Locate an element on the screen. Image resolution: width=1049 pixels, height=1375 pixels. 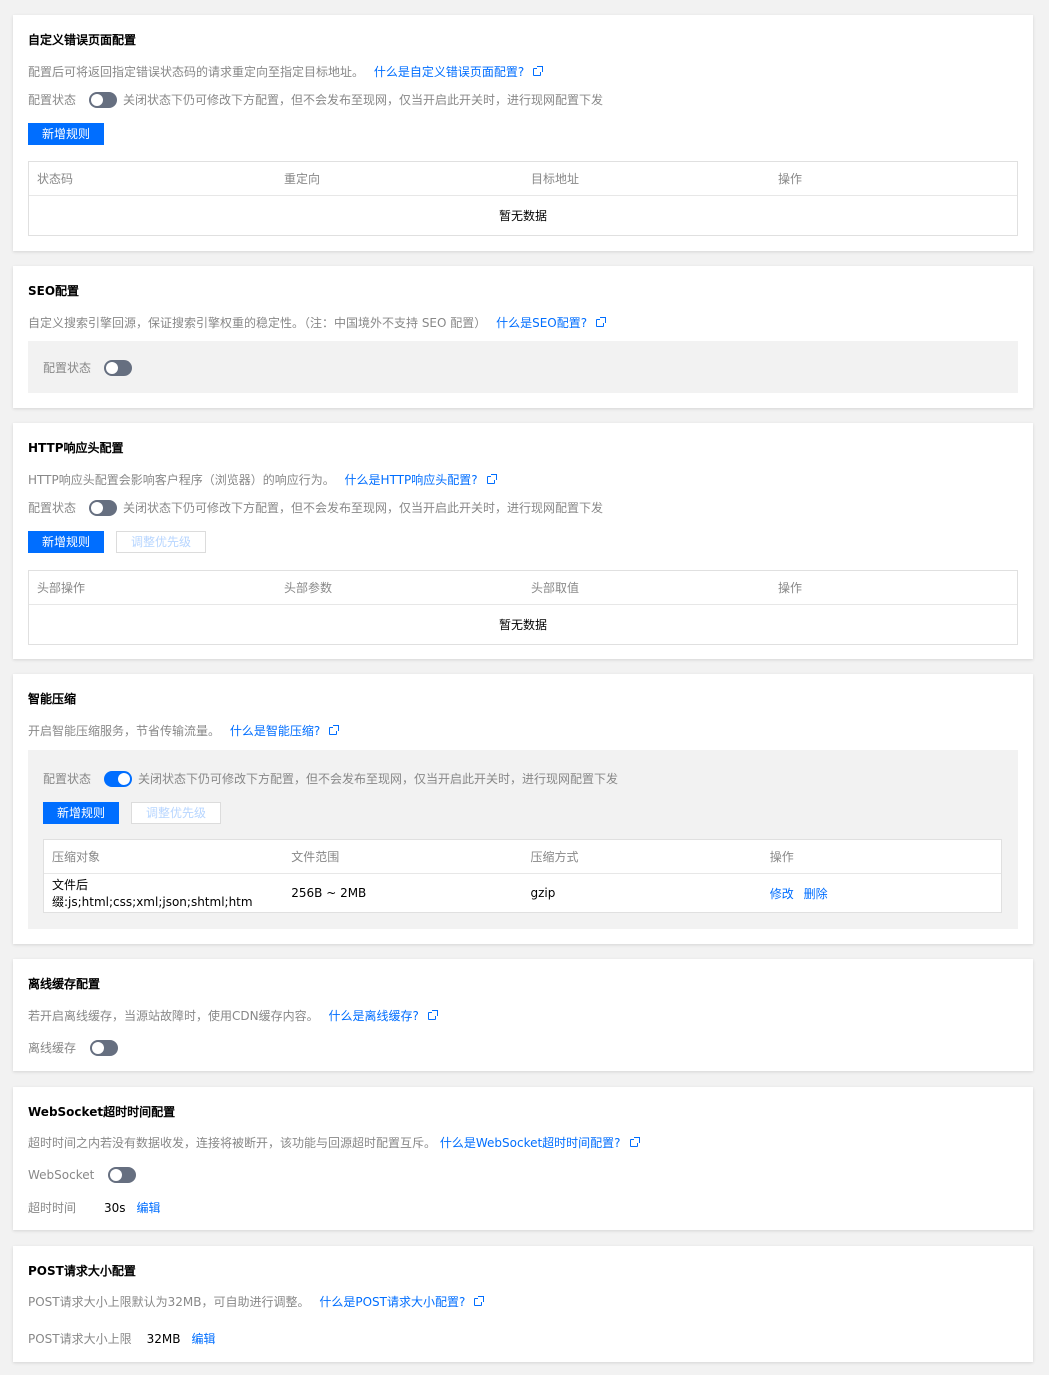
section-title: 智能压缩 is located at coordinates (52, 699).